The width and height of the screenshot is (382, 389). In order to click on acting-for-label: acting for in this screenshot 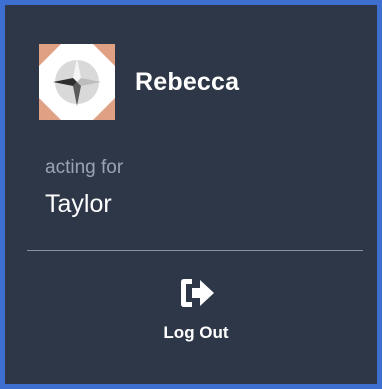, I will do `click(84, 167)`.